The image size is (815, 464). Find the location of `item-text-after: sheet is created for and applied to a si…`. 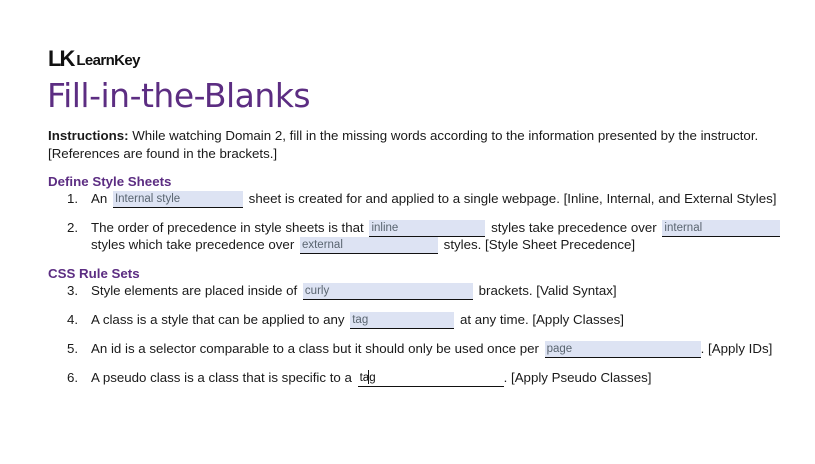

item-text-after: sheet is created for and applied to a si… is located at coordinates (512, 198).